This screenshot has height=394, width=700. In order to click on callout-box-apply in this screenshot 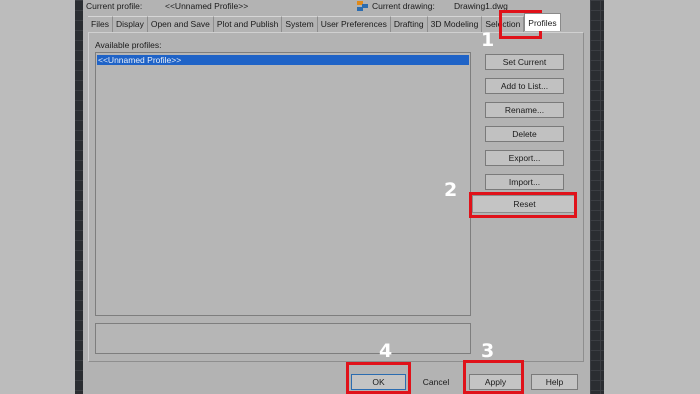, I will do `click(493, 377)`.